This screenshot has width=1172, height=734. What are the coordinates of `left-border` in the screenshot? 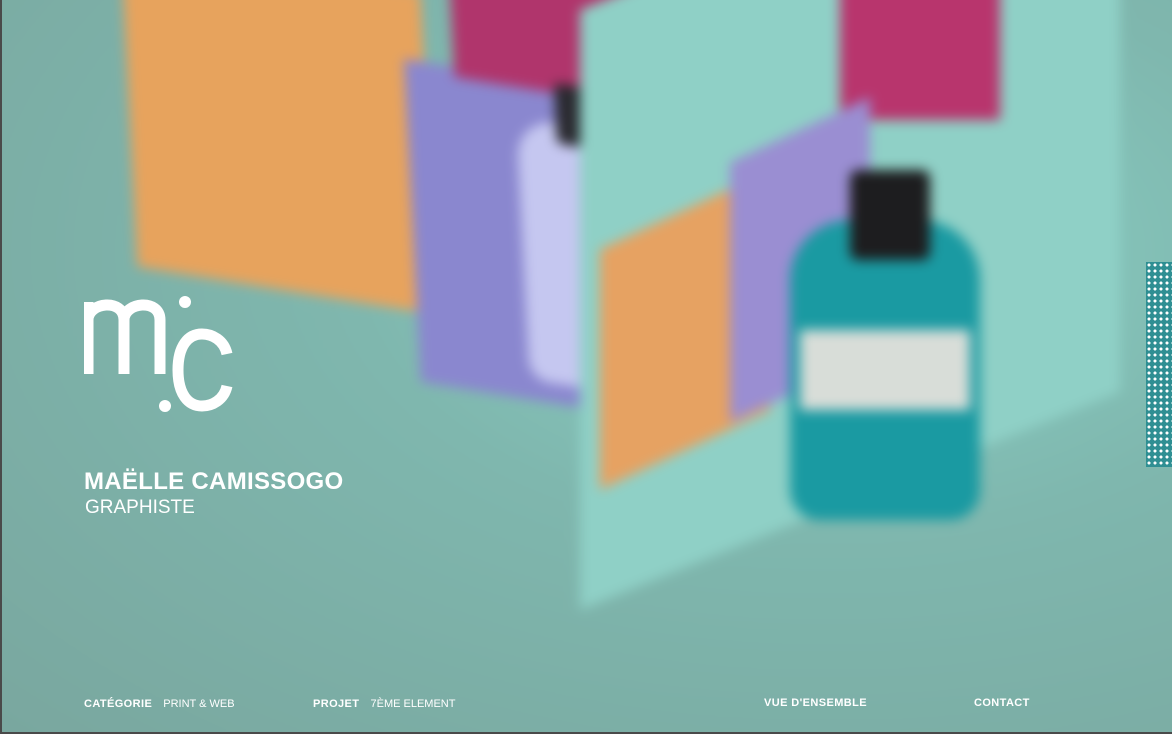 It's located at (1, 367).